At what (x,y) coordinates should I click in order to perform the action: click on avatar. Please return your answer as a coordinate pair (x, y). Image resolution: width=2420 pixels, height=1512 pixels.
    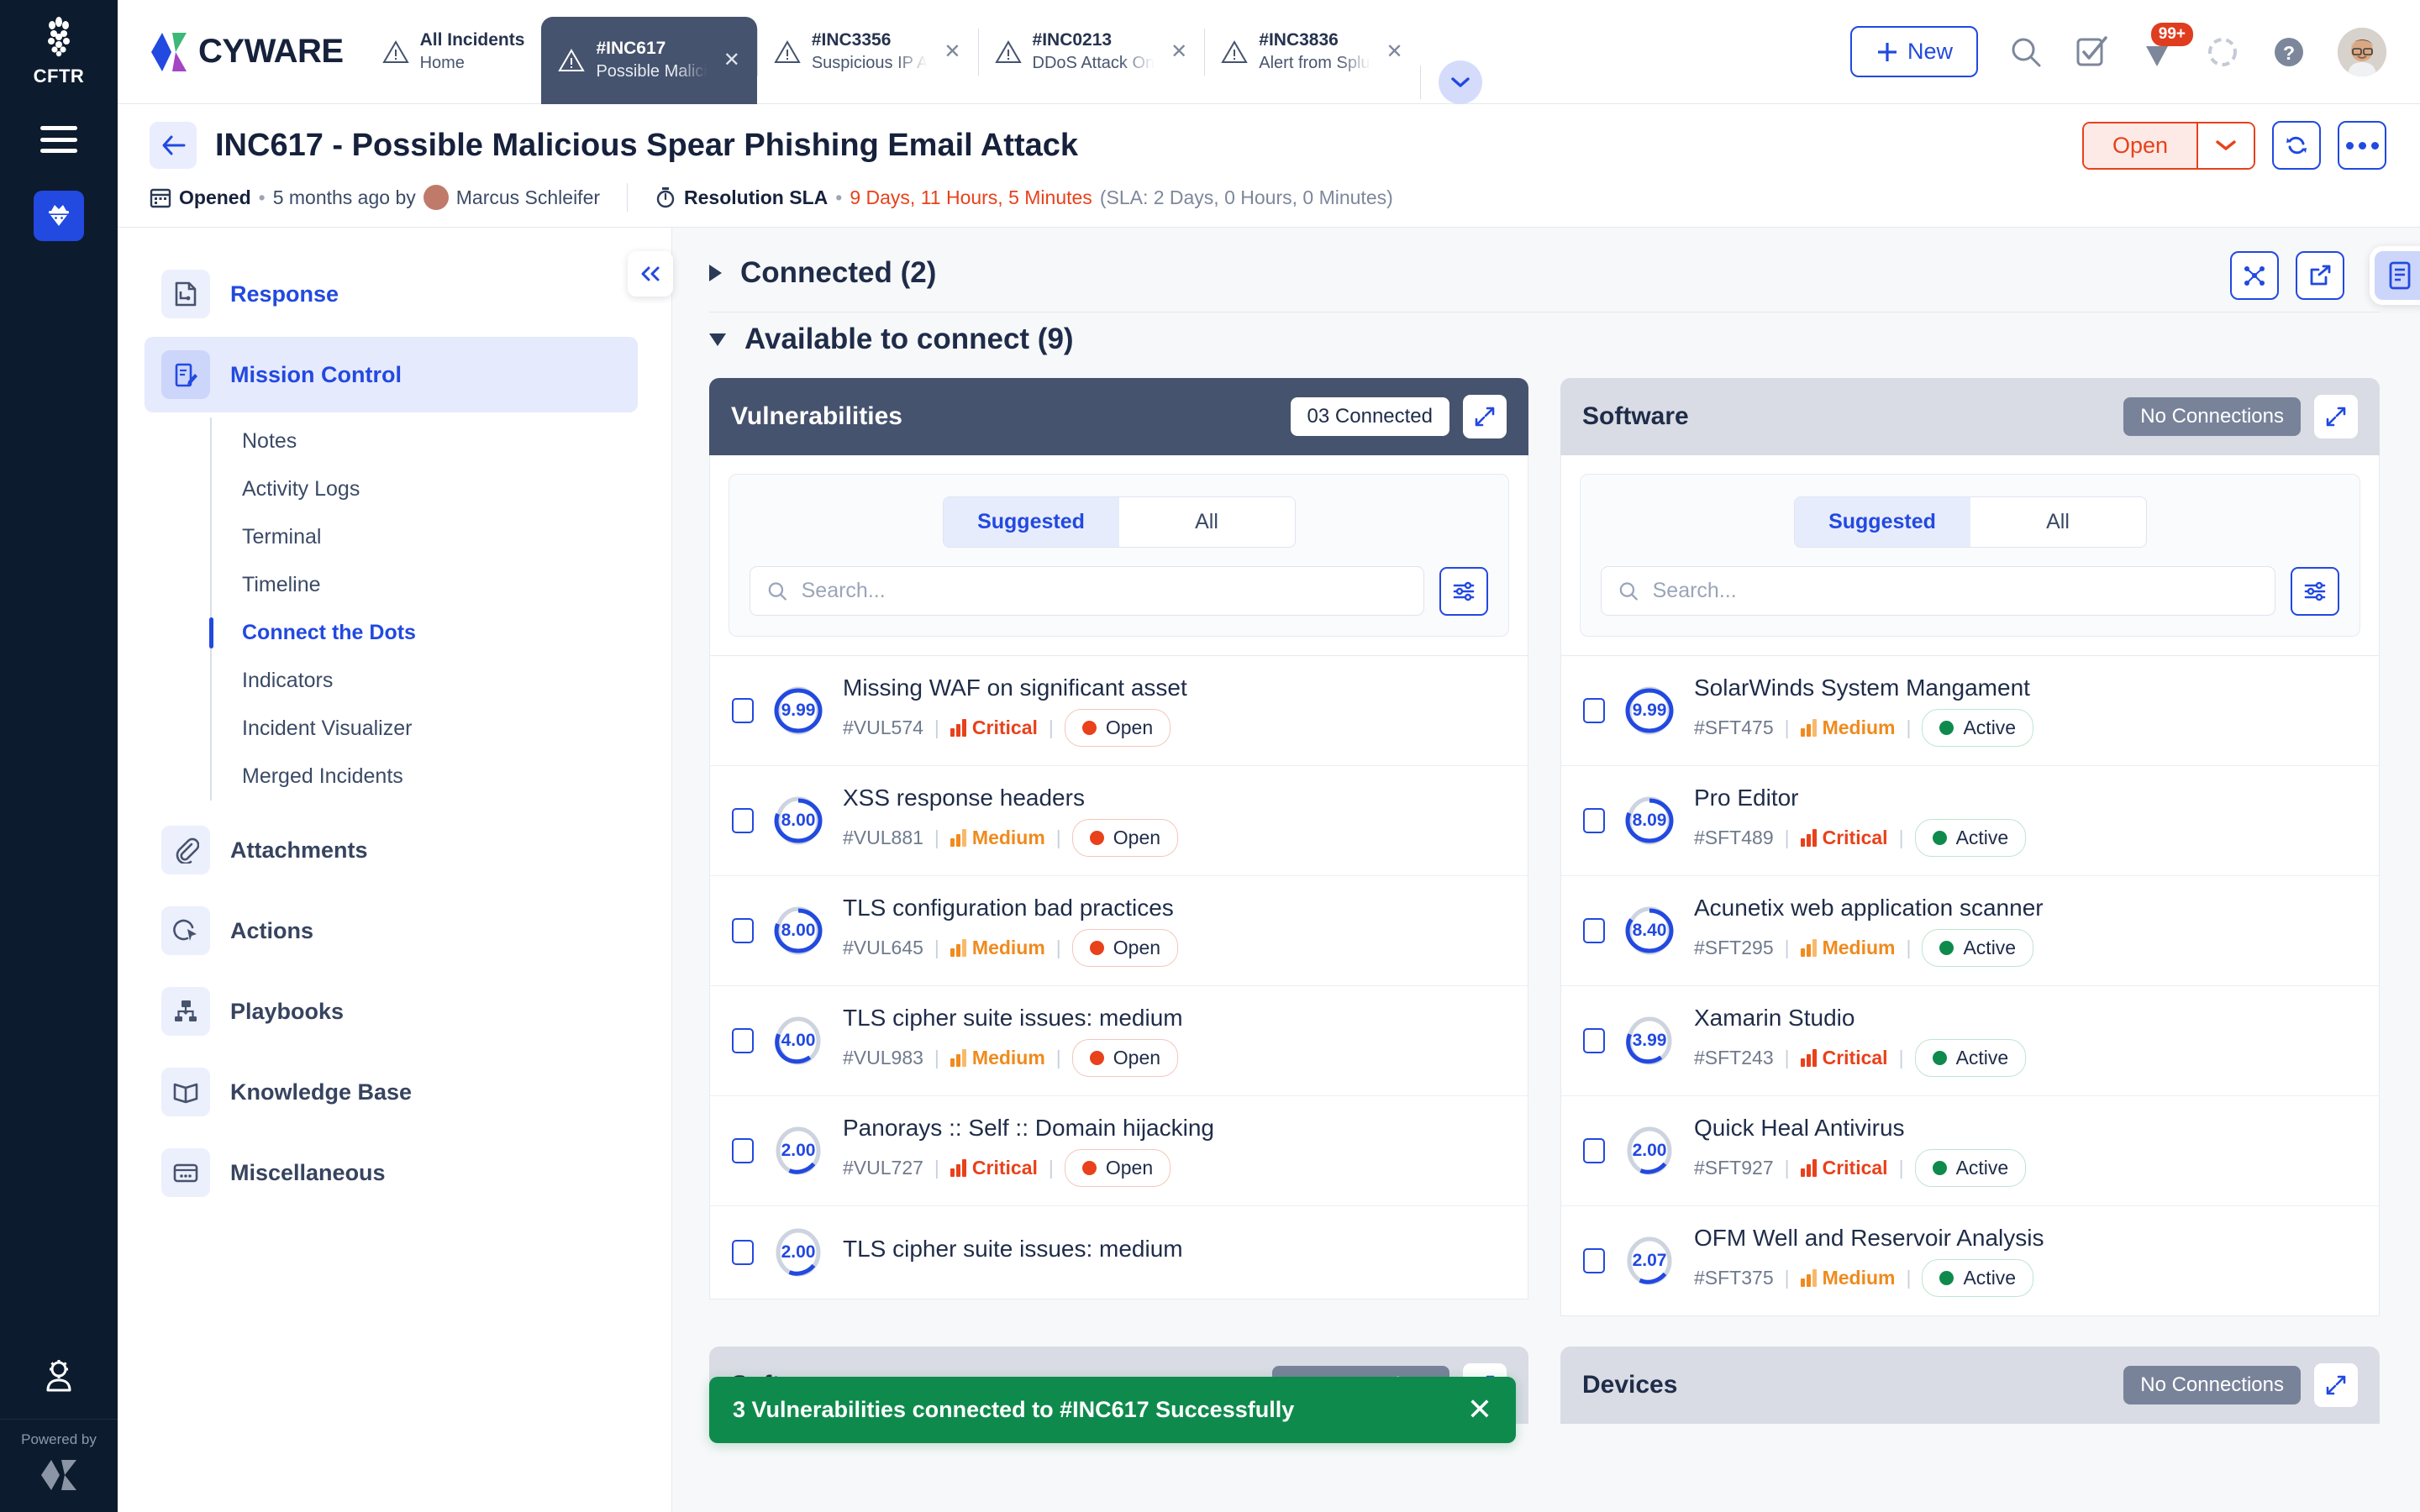
    Looking at the image, I should click on (2362, 51).